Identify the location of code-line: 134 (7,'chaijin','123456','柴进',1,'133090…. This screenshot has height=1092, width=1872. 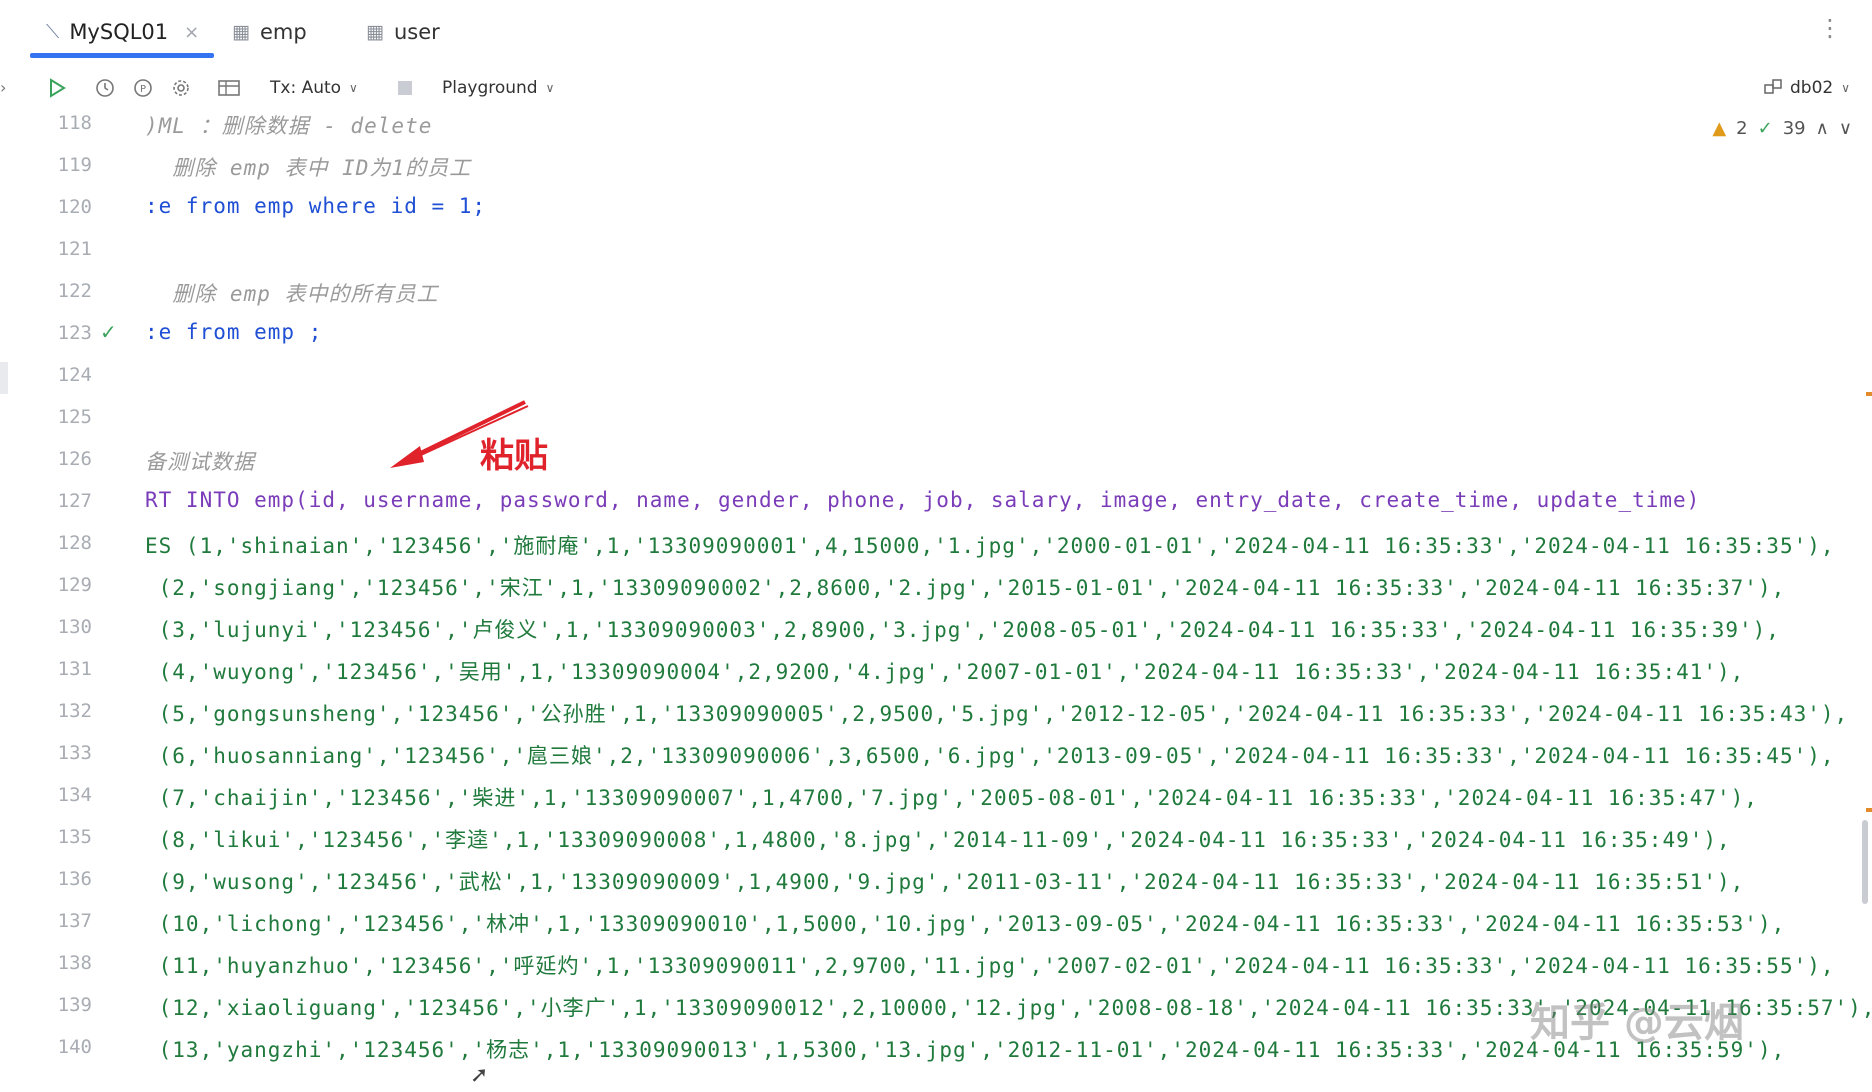
(936, 797).